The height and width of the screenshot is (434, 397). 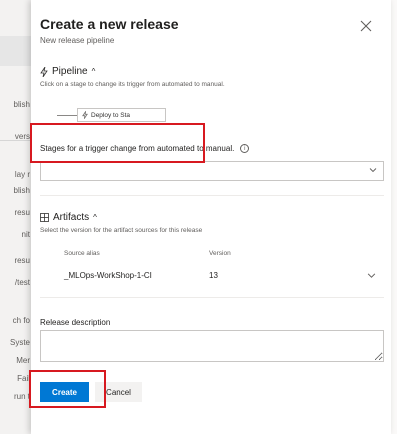 I want to click on stage-deploy-chip: Deploy to Sta, so click(x=121, y=115).